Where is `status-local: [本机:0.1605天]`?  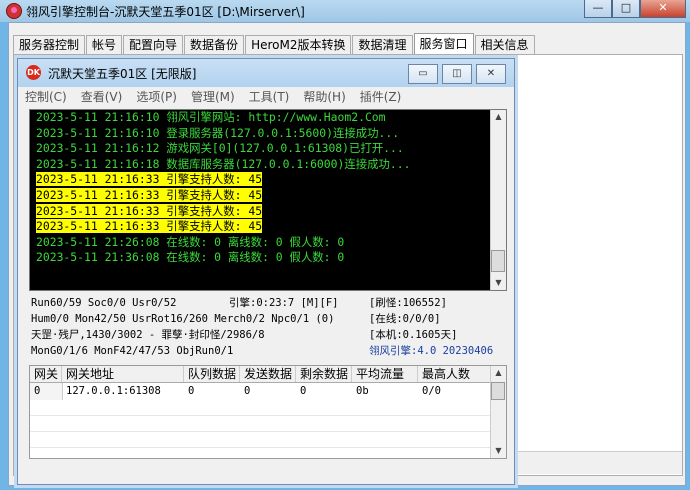 status-local: [本机:0.1605天] is located at coordinates (413, 335).